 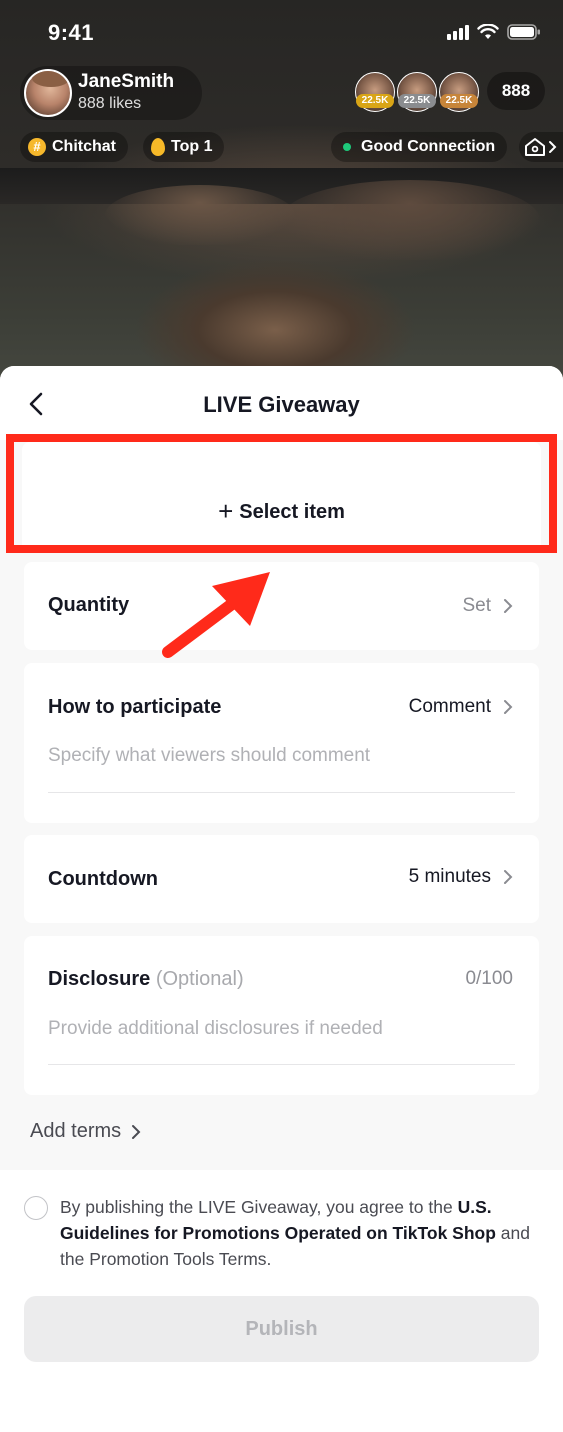 I want to click on countdown-value-group: 5 minutes, so click(x=461, y=877).